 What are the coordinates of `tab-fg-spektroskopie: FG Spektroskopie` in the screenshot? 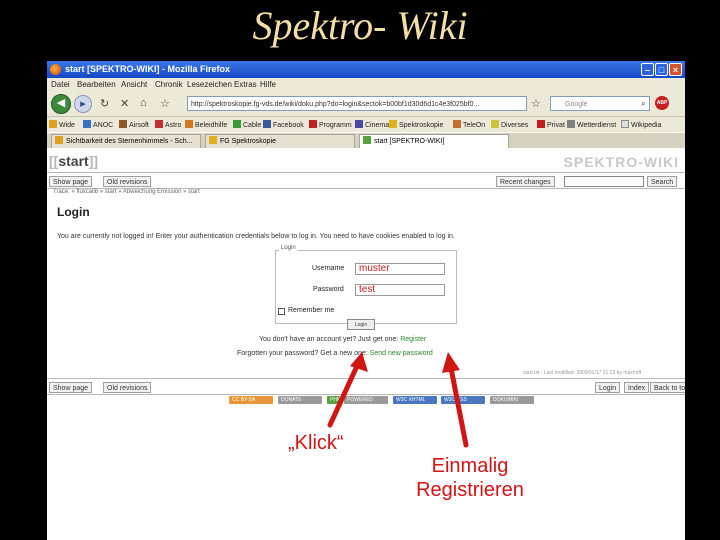 It's located at (280, 141).